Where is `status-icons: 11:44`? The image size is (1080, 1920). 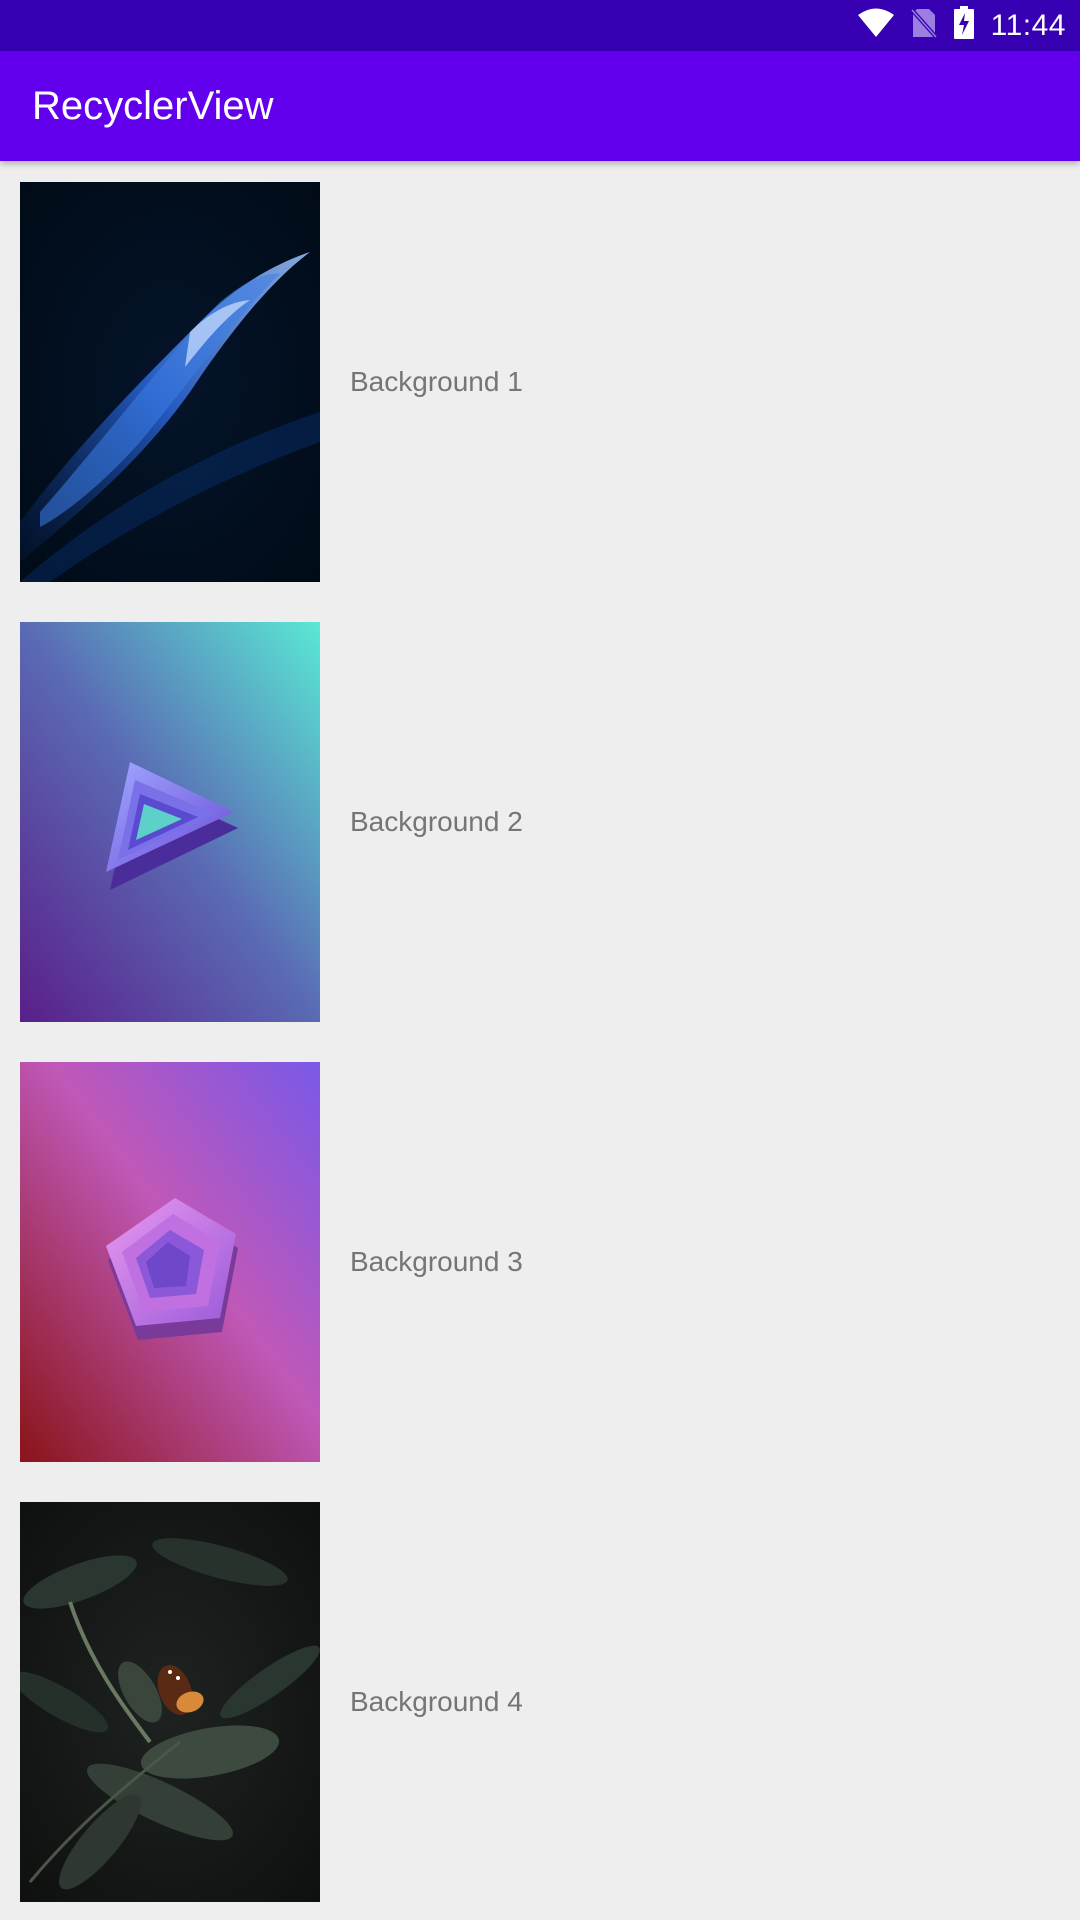 status-icons: 11:44 is located at coordinates (961, 25).